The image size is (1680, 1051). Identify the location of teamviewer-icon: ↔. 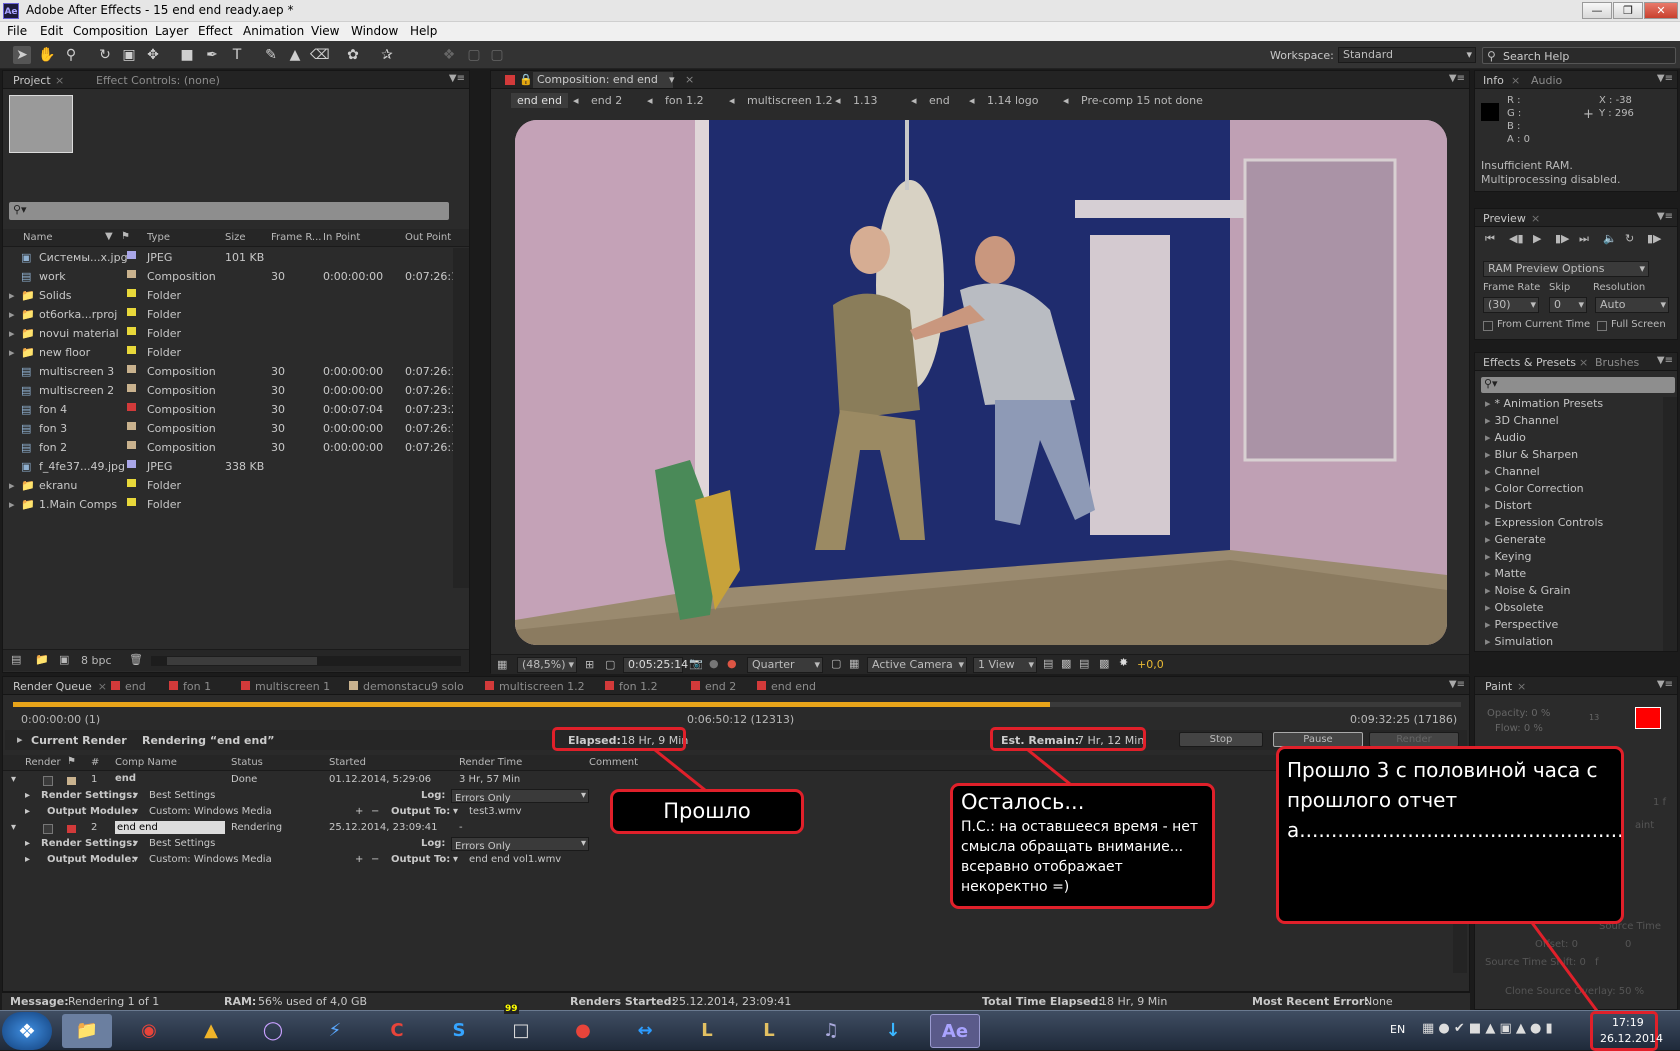
(645, 1031).